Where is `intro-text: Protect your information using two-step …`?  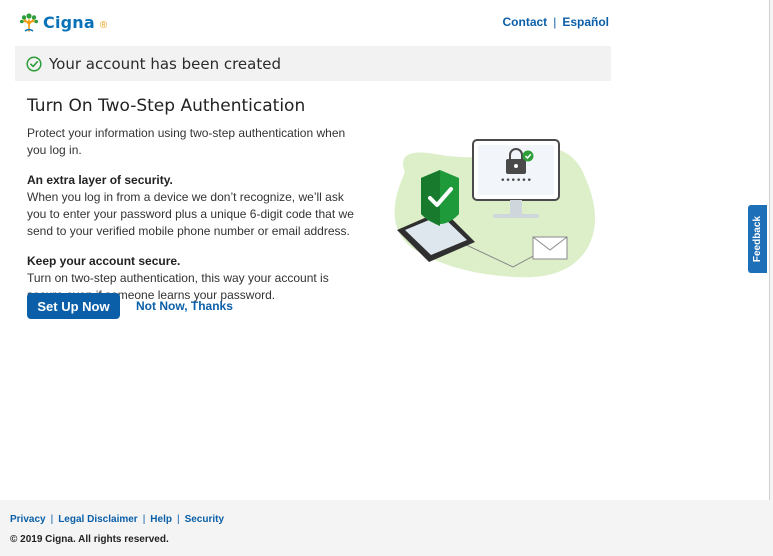 intro-text: Protect your information using two-step … is located at coordinates (186, 141).